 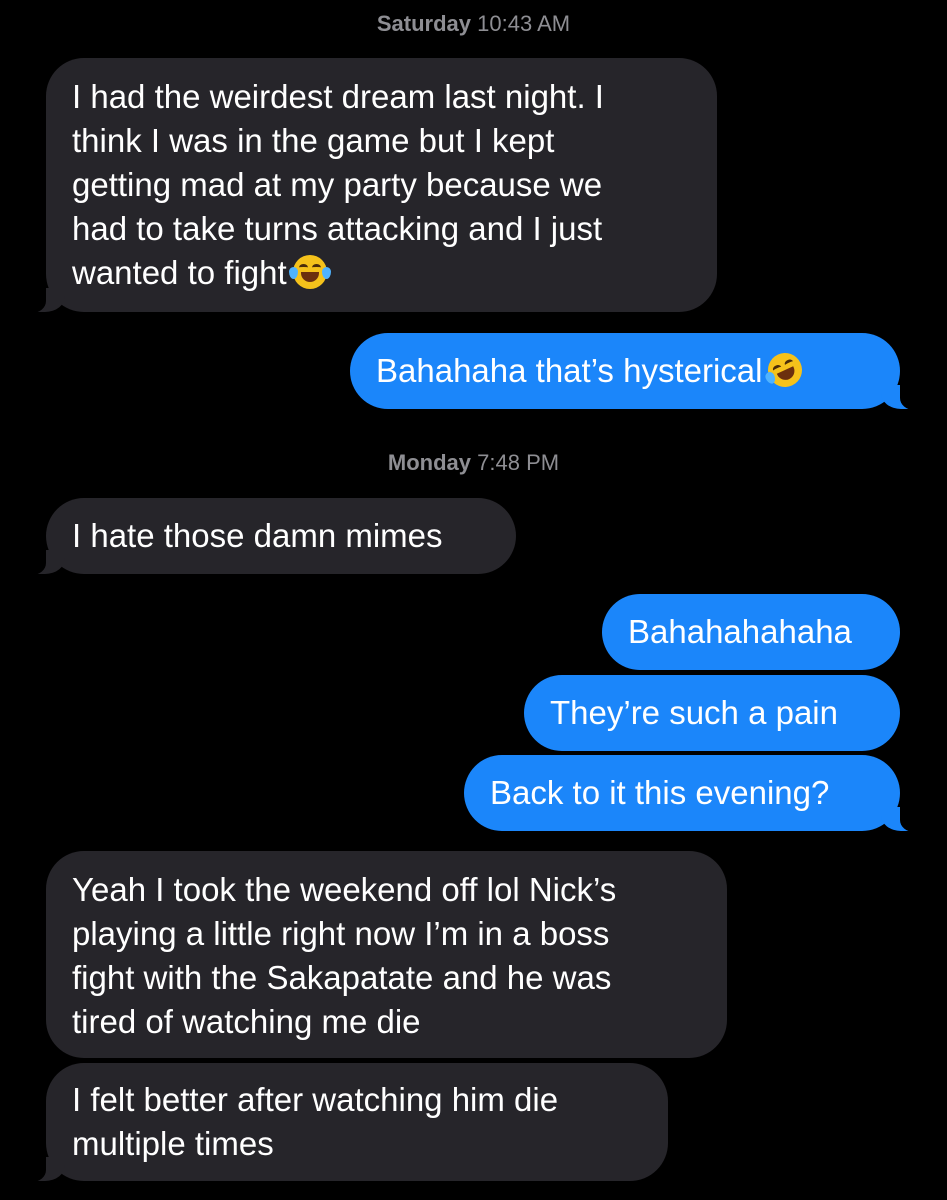 I want to click on message-line: I felt better after watching him die, so click(x=315, y=1099).